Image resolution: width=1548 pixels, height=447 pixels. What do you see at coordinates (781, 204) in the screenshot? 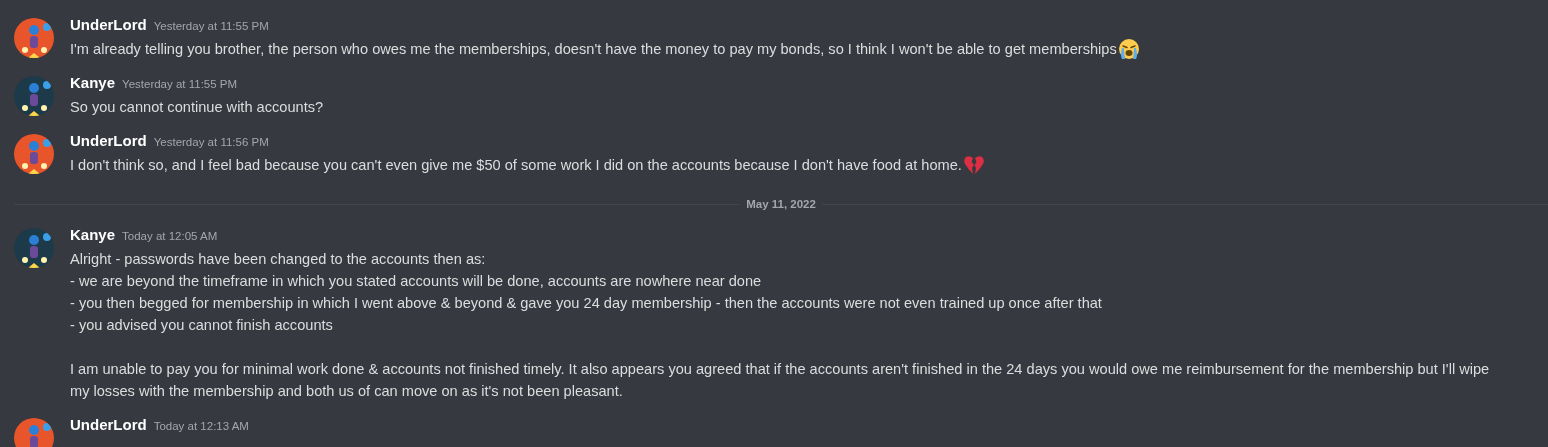
I see `date-divider: May 11, 2022` at bounding box center [781, 204].